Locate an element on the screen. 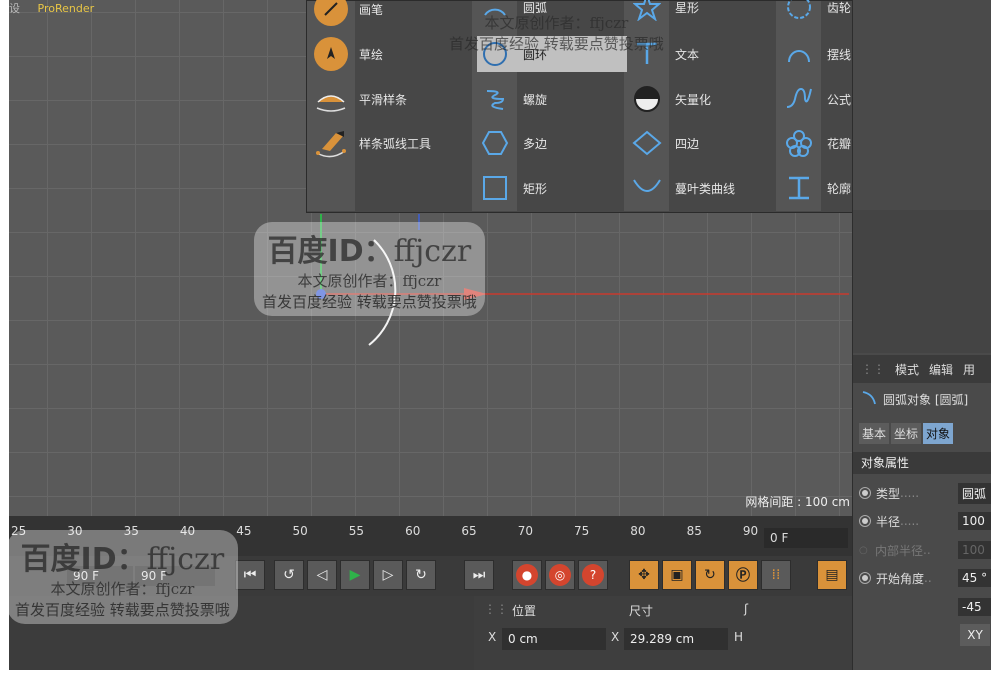 The image size is (1000, 679). x-axis-arrow is located at coordinates (475, 294).